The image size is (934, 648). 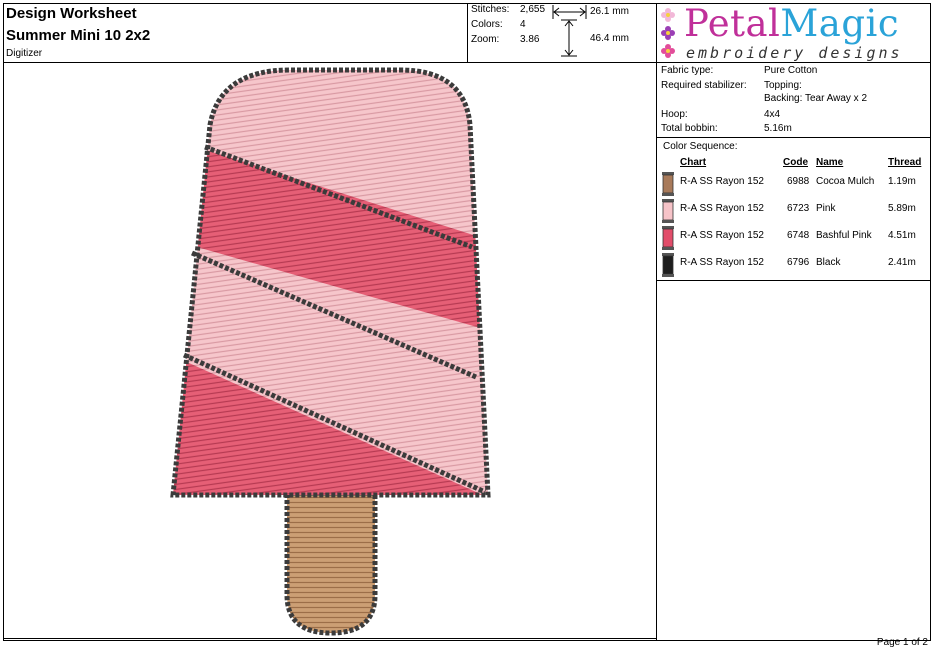 I want to click on colors-label: Colors:, so click(x=487, y=24).